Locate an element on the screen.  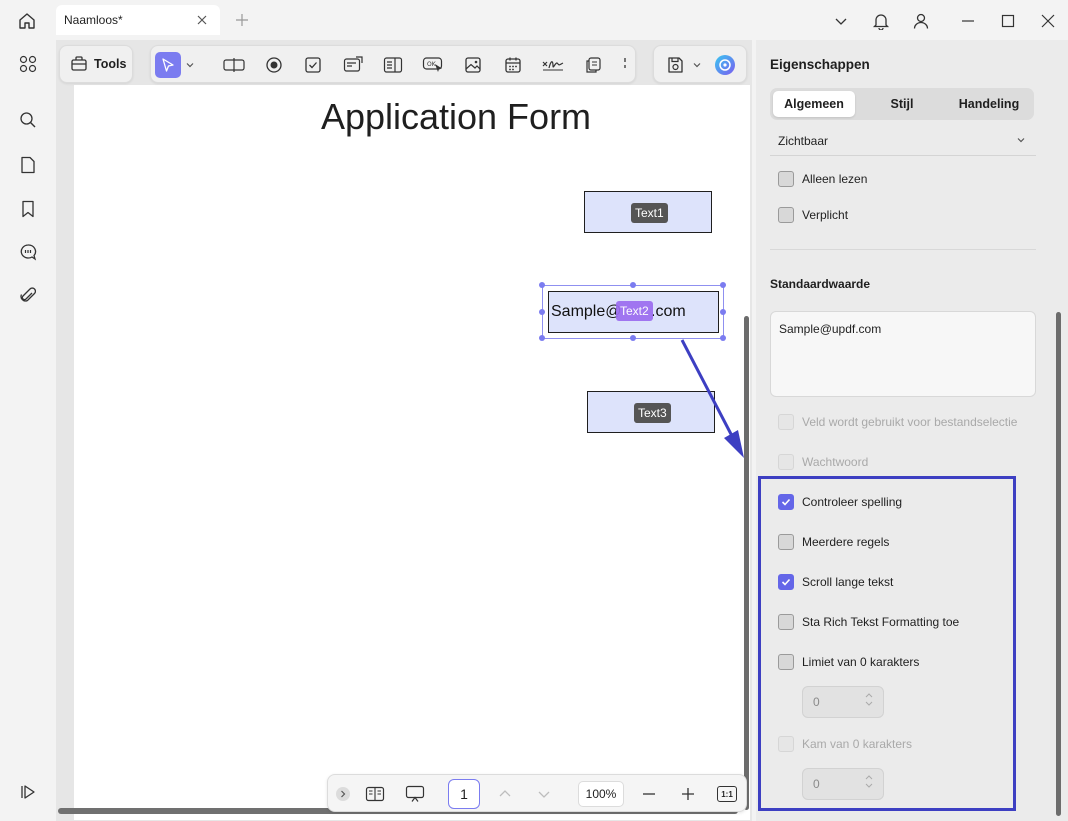
tab-handeling: Handeling is located at coordinates (989, 104).